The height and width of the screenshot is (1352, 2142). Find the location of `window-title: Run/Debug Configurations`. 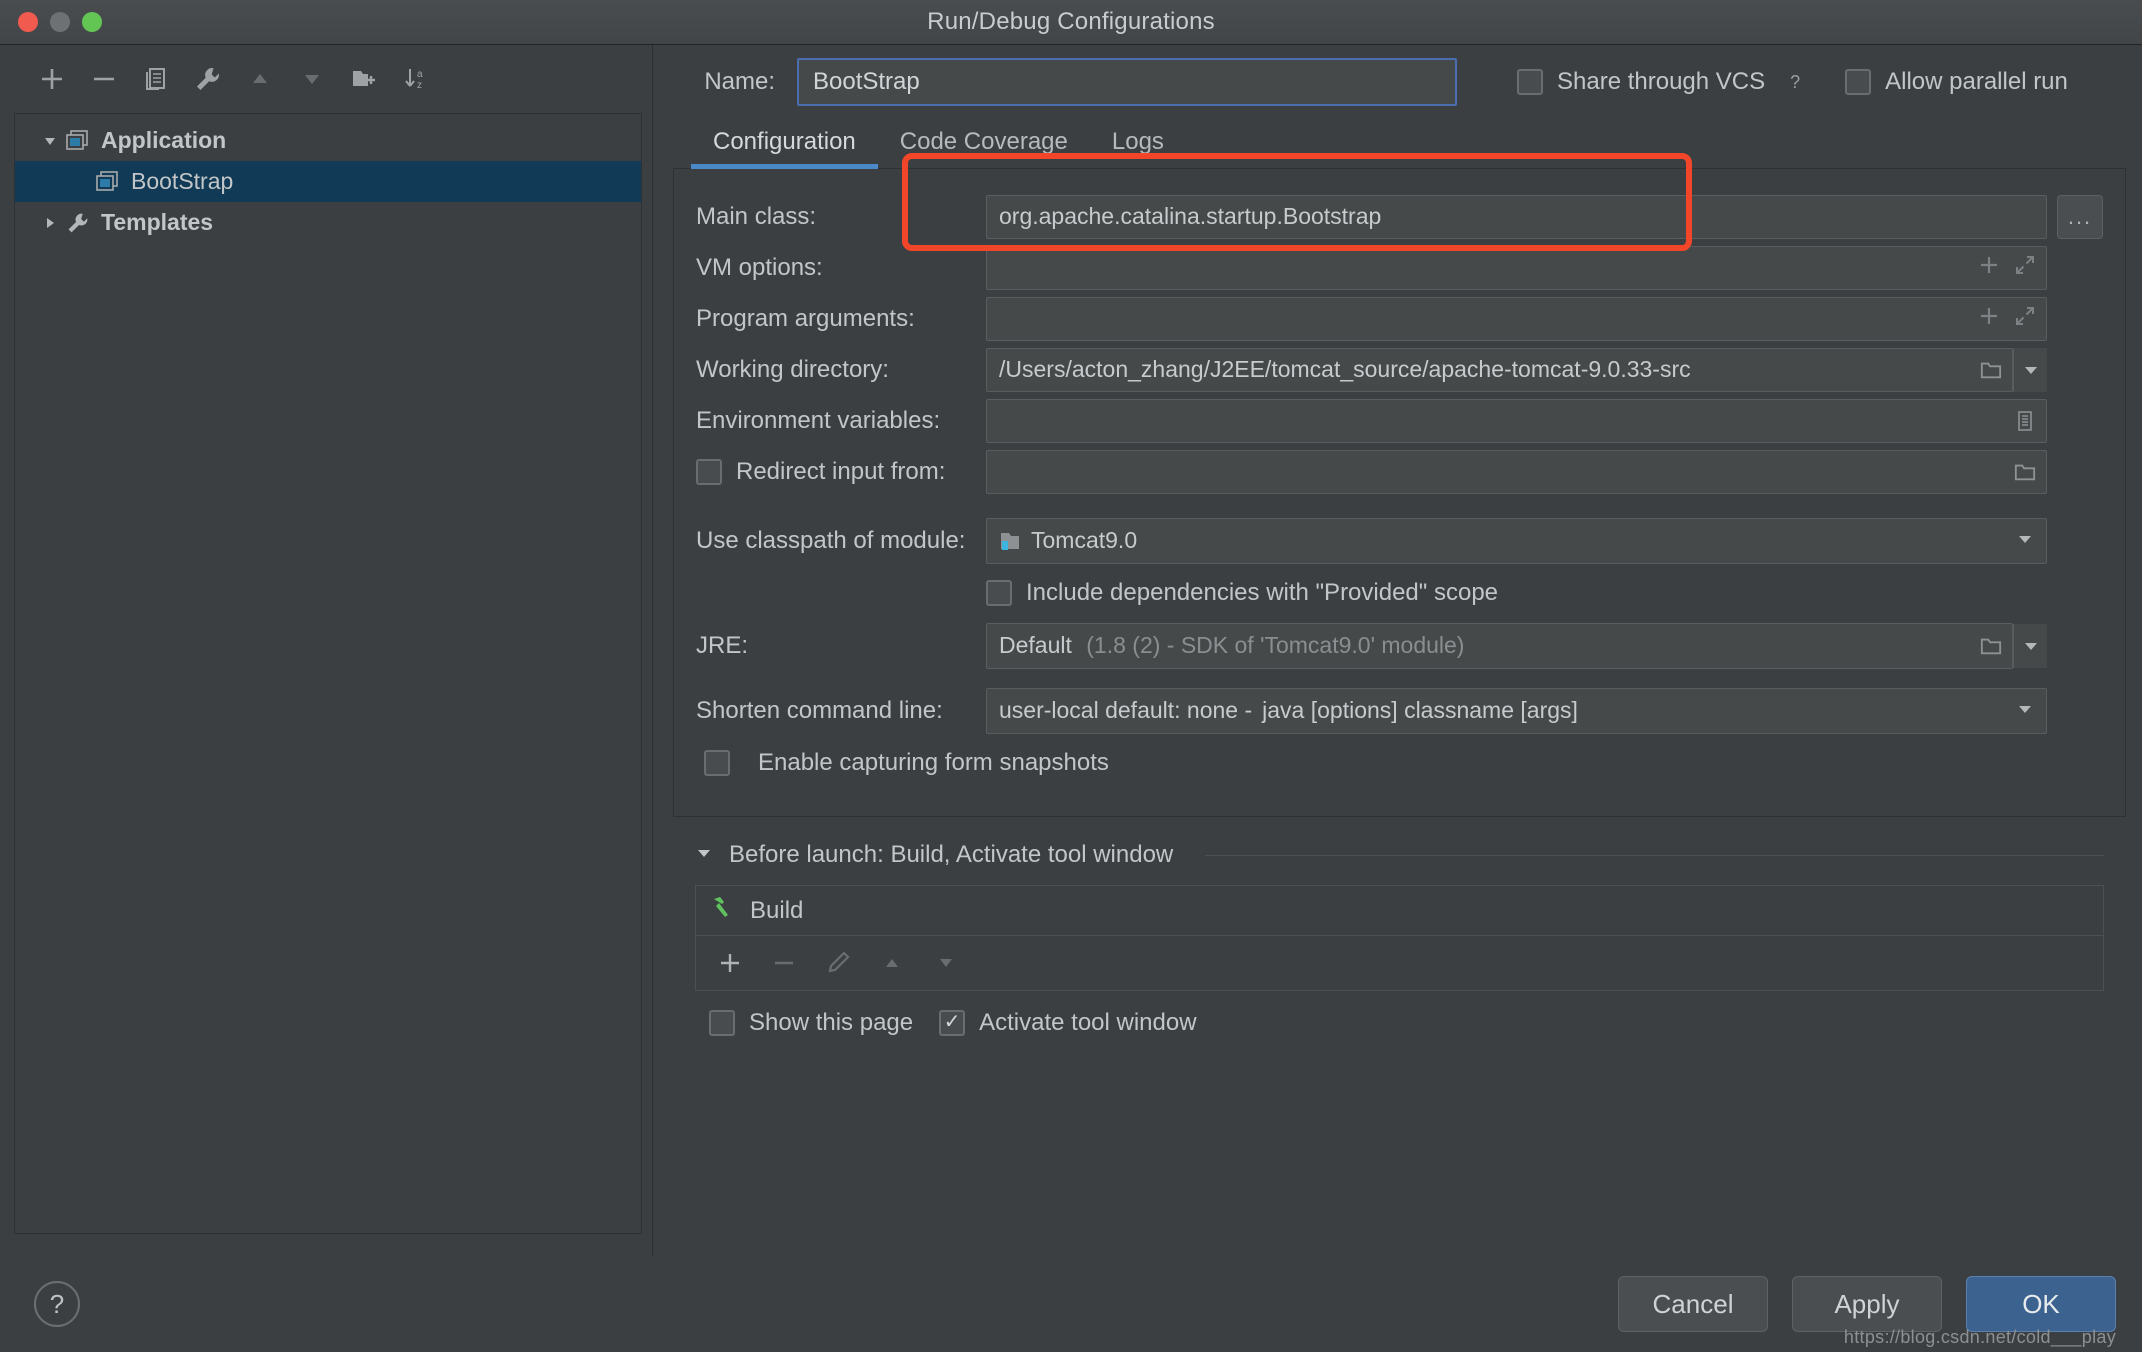

window-title: Run/Debug Configurations is located at coordinates (1071, 21).